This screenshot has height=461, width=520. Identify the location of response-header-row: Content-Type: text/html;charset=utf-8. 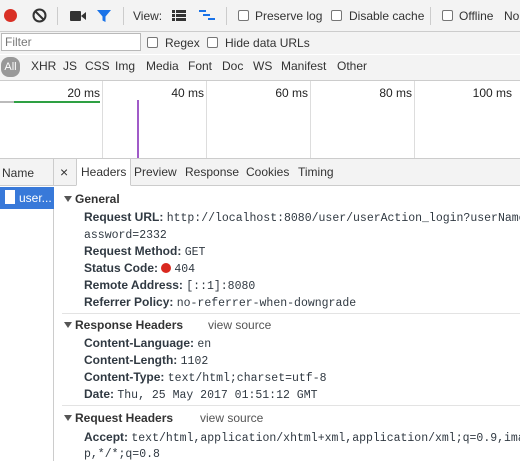
(205, 377).